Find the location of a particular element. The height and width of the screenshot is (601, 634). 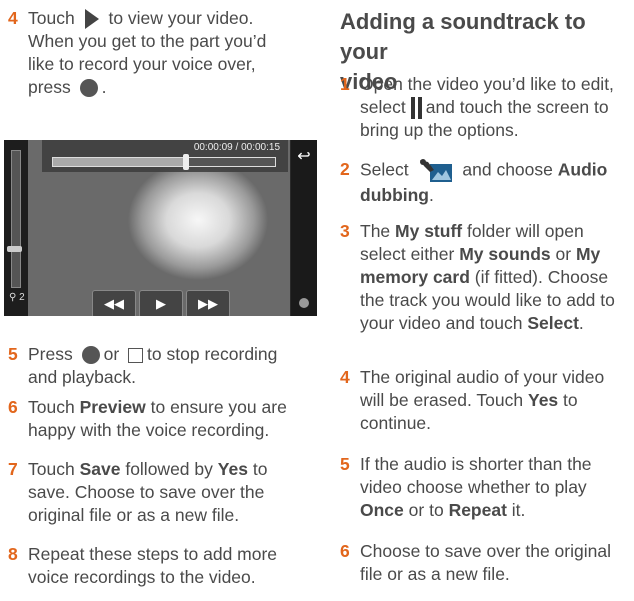

video-progress-fill is located at coordinates (120, 162).